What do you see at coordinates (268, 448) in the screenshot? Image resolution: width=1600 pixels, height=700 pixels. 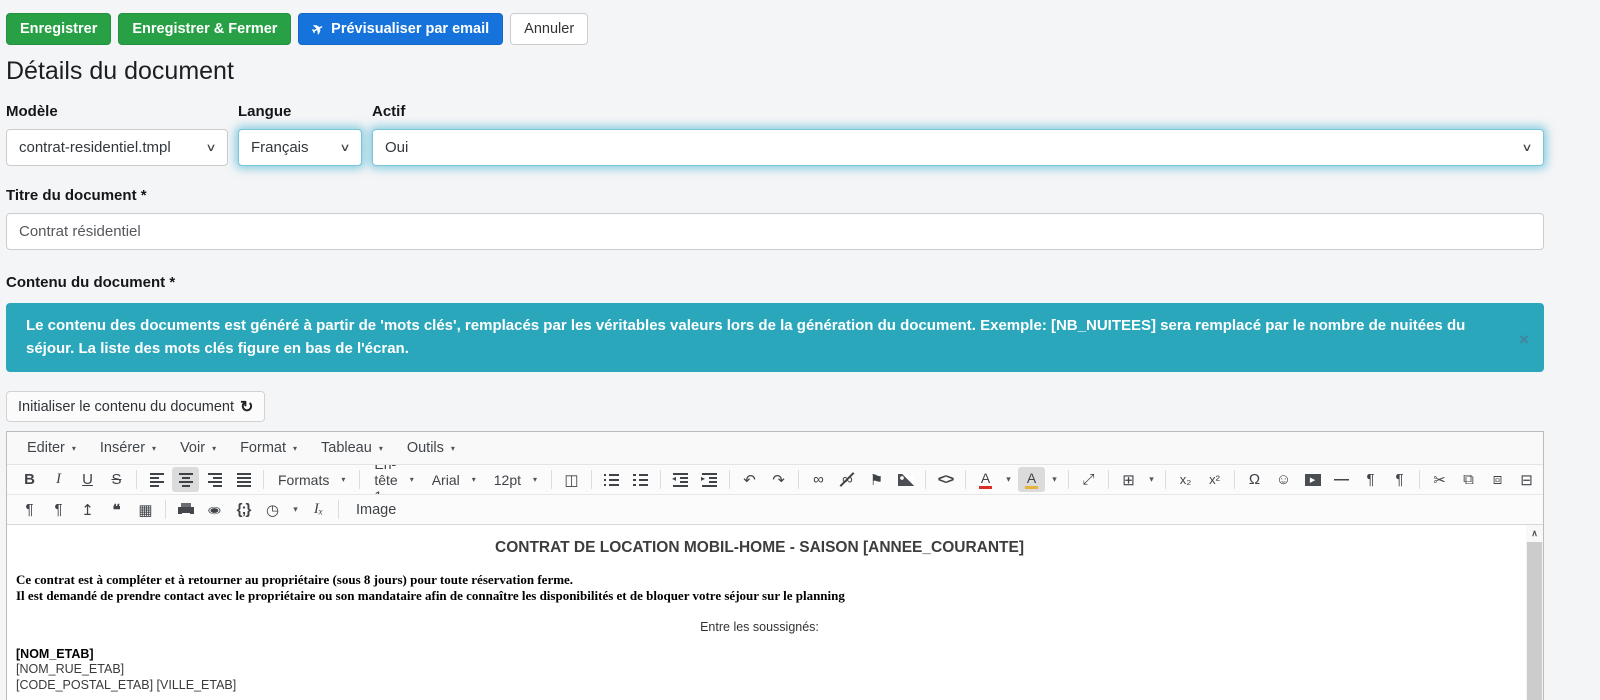 I see `menu-format: Format ▾` at bounding box center [268, 448].